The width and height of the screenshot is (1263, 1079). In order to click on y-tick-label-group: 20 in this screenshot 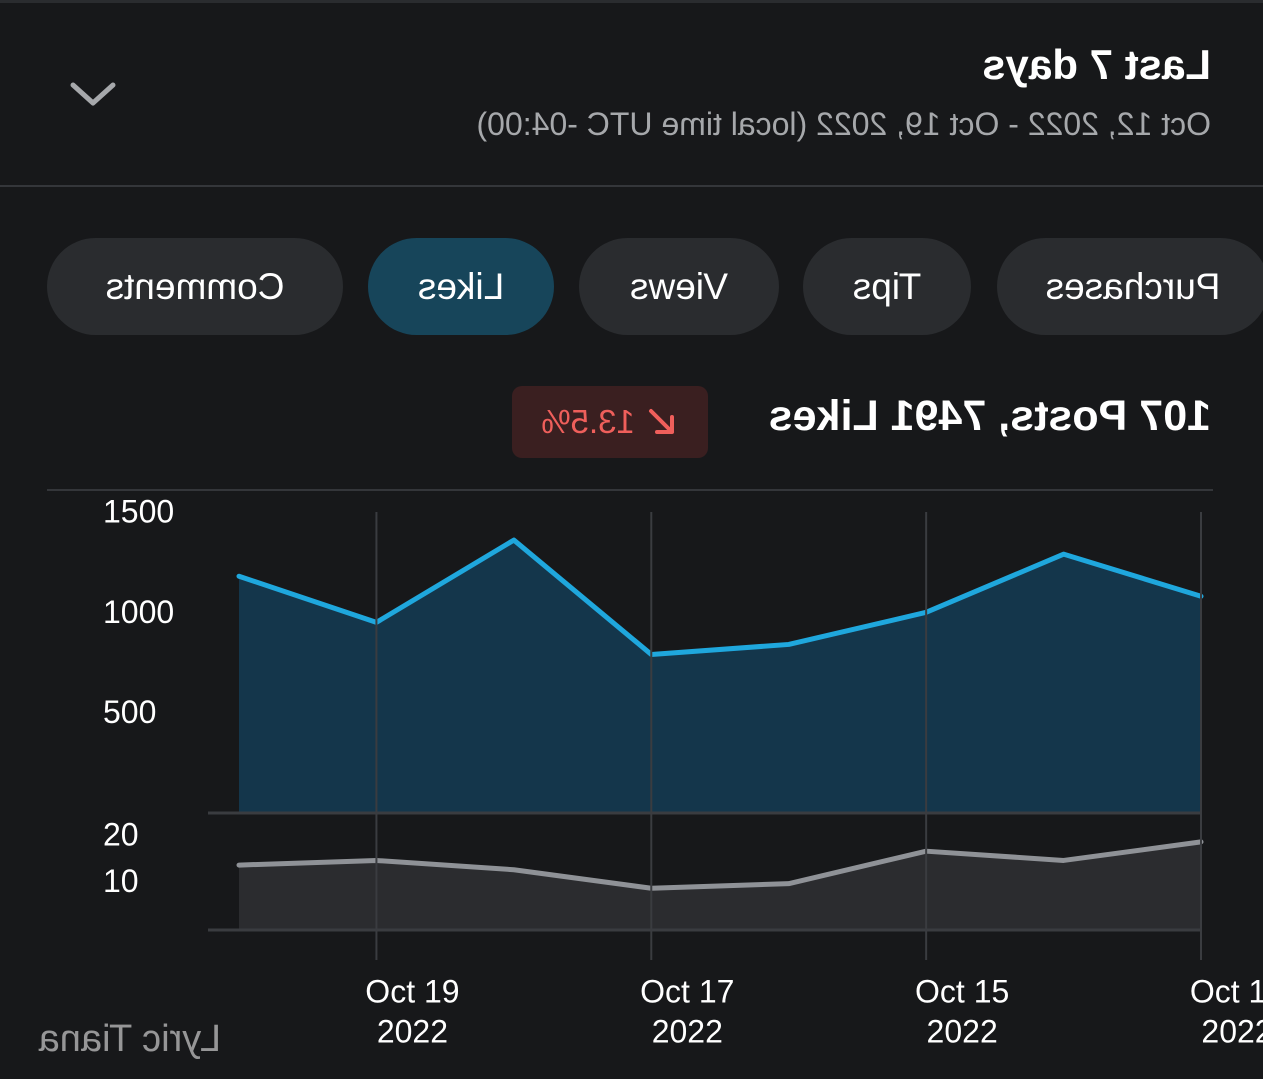, I will do `click(121, 835)`.